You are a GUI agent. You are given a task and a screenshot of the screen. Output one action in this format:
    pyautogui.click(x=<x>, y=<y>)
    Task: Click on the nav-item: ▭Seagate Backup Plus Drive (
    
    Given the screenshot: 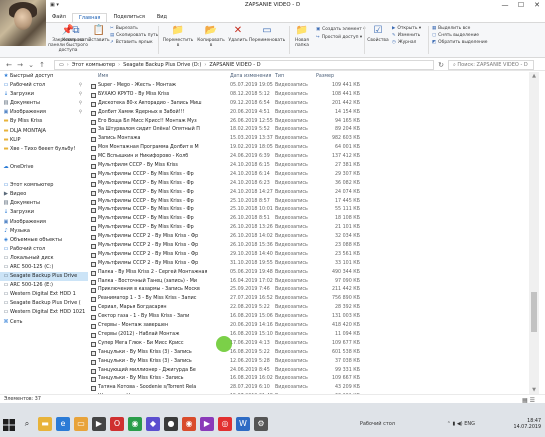 What is the action you would take?
    pyautogui.click(x=44, y=303)
    